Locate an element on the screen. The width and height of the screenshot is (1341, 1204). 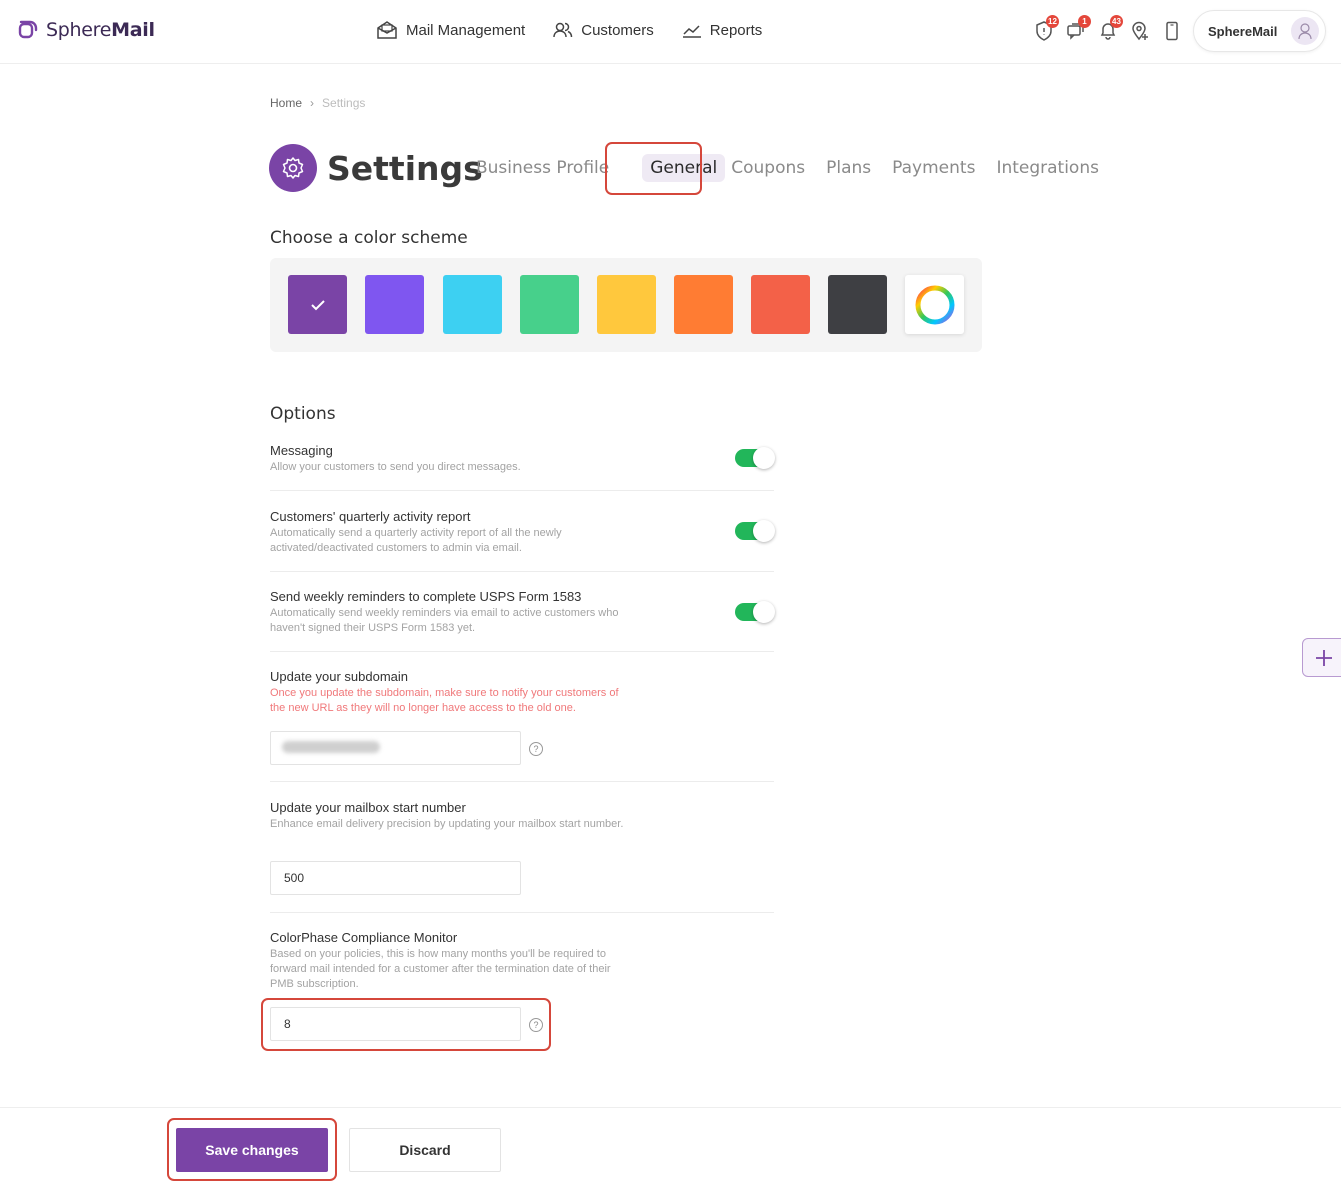
check-icon is located at coordinates (317, 304).